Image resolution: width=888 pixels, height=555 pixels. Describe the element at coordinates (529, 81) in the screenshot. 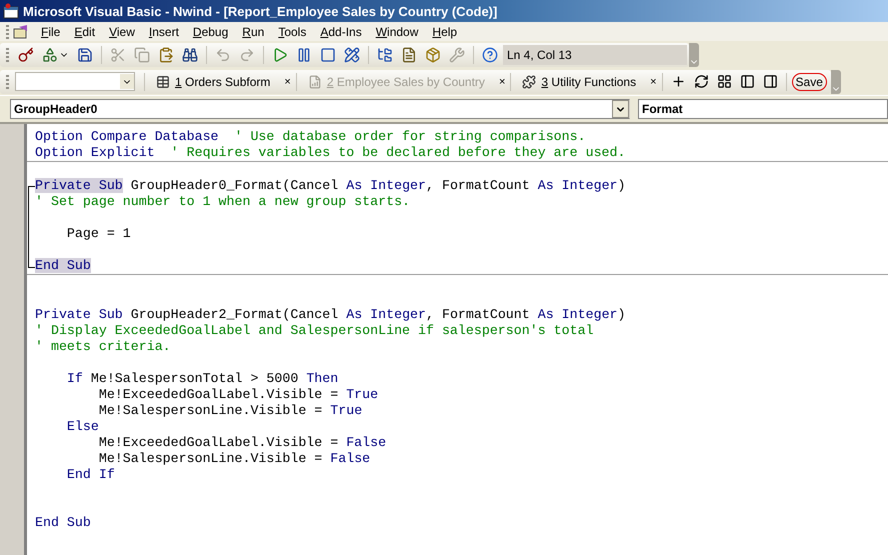

I see `module-icon` at that location.